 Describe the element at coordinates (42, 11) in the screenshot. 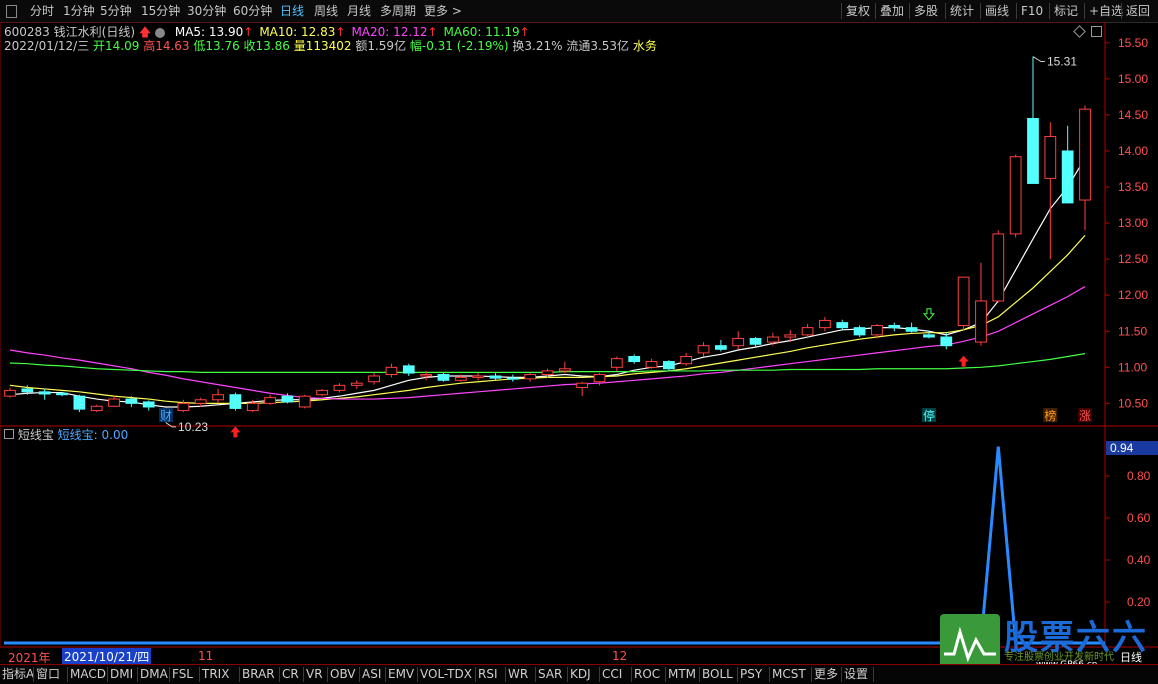

I see `period-tab-0: 分时` at that location.